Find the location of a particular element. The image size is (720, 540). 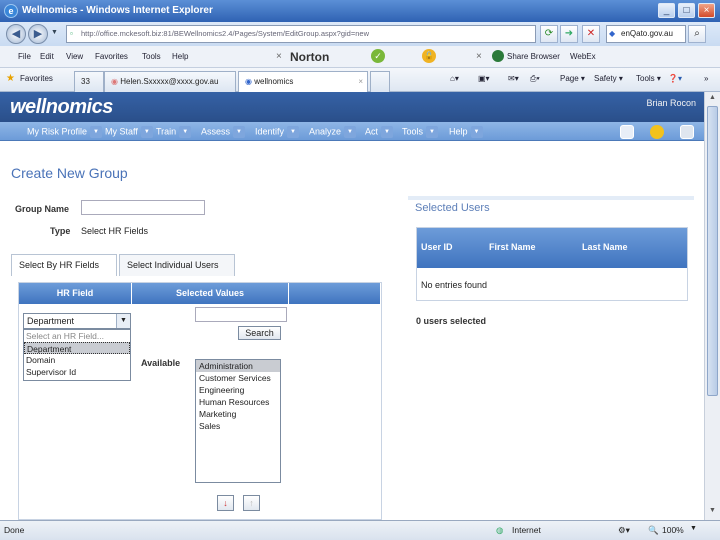

scroll-up-icon: ▲ is located at coordinates (712, 99).